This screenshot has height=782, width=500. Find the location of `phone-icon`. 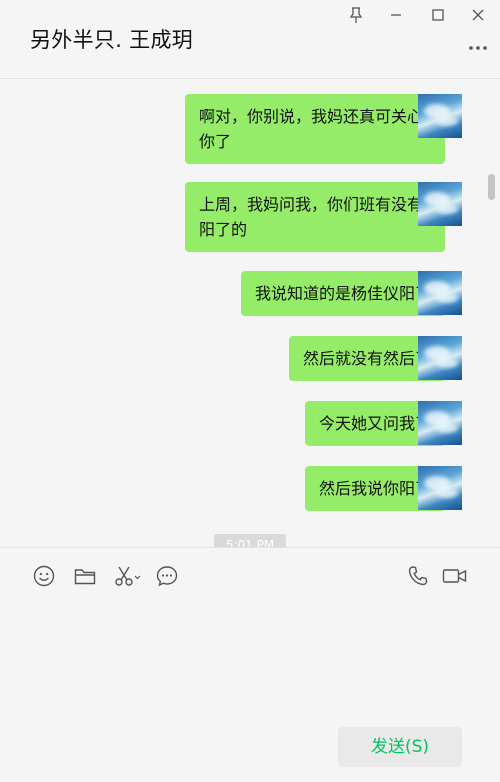

phone-icon is located at coordinates (419, 576).